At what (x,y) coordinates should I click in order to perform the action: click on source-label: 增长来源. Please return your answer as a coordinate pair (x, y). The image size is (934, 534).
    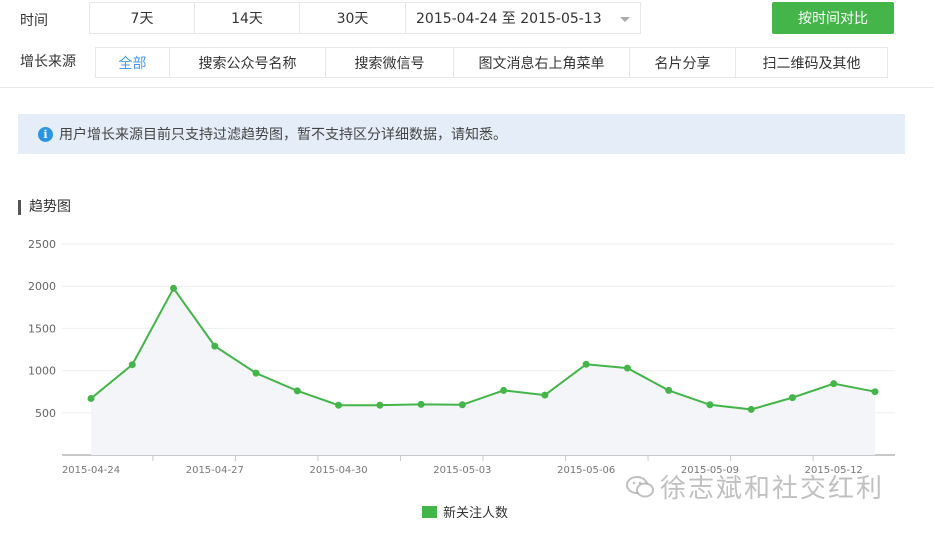
    Looking at the image, I should click on (48, 62).